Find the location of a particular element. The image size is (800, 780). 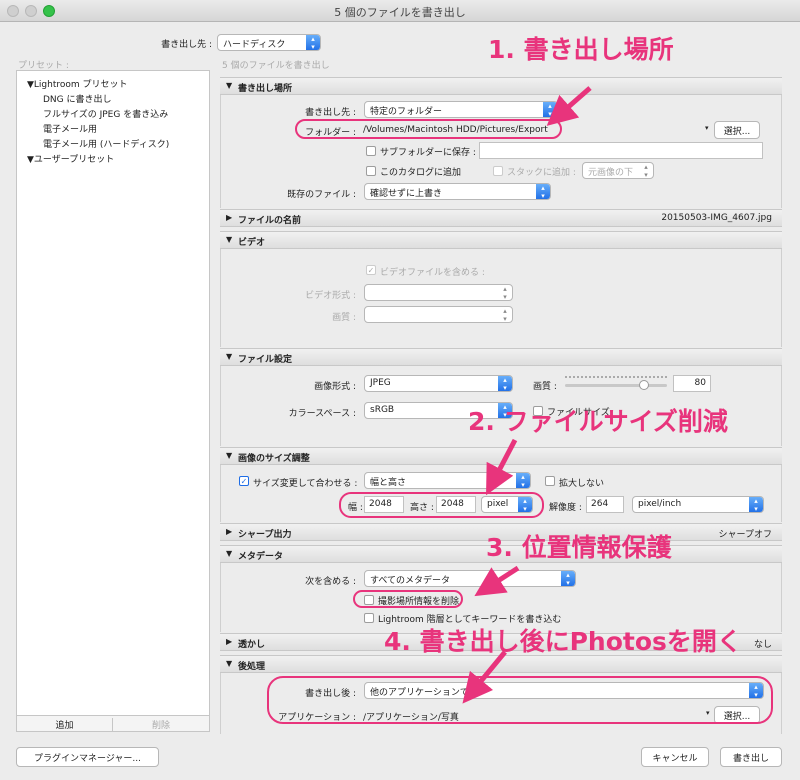

arrow-to-size is located at coordinates (502, 467).